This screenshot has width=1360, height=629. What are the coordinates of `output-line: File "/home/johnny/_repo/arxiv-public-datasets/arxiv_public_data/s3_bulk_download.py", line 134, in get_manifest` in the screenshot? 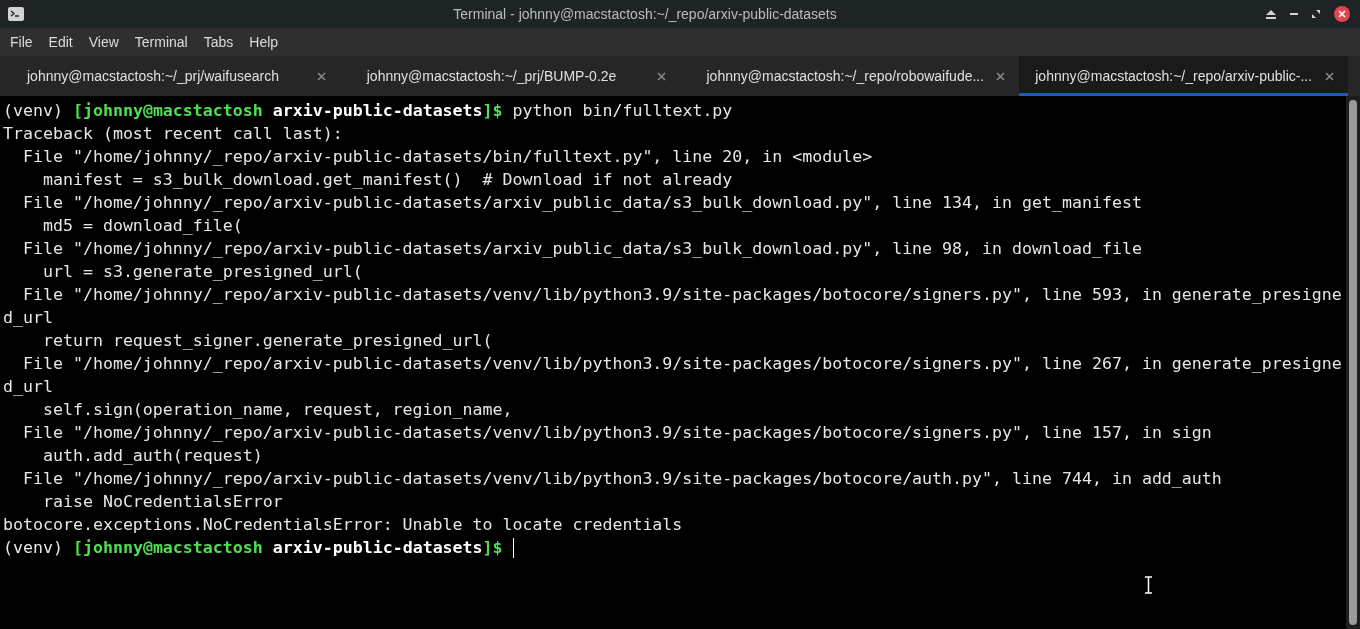 It's located at (581, 203).